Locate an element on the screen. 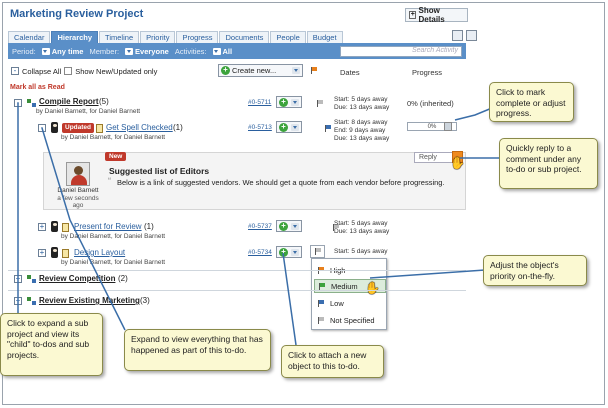 The width and height of the screenshot is (608, 408). item-id-link: #0-5713 is located at coordinates (260, 127).